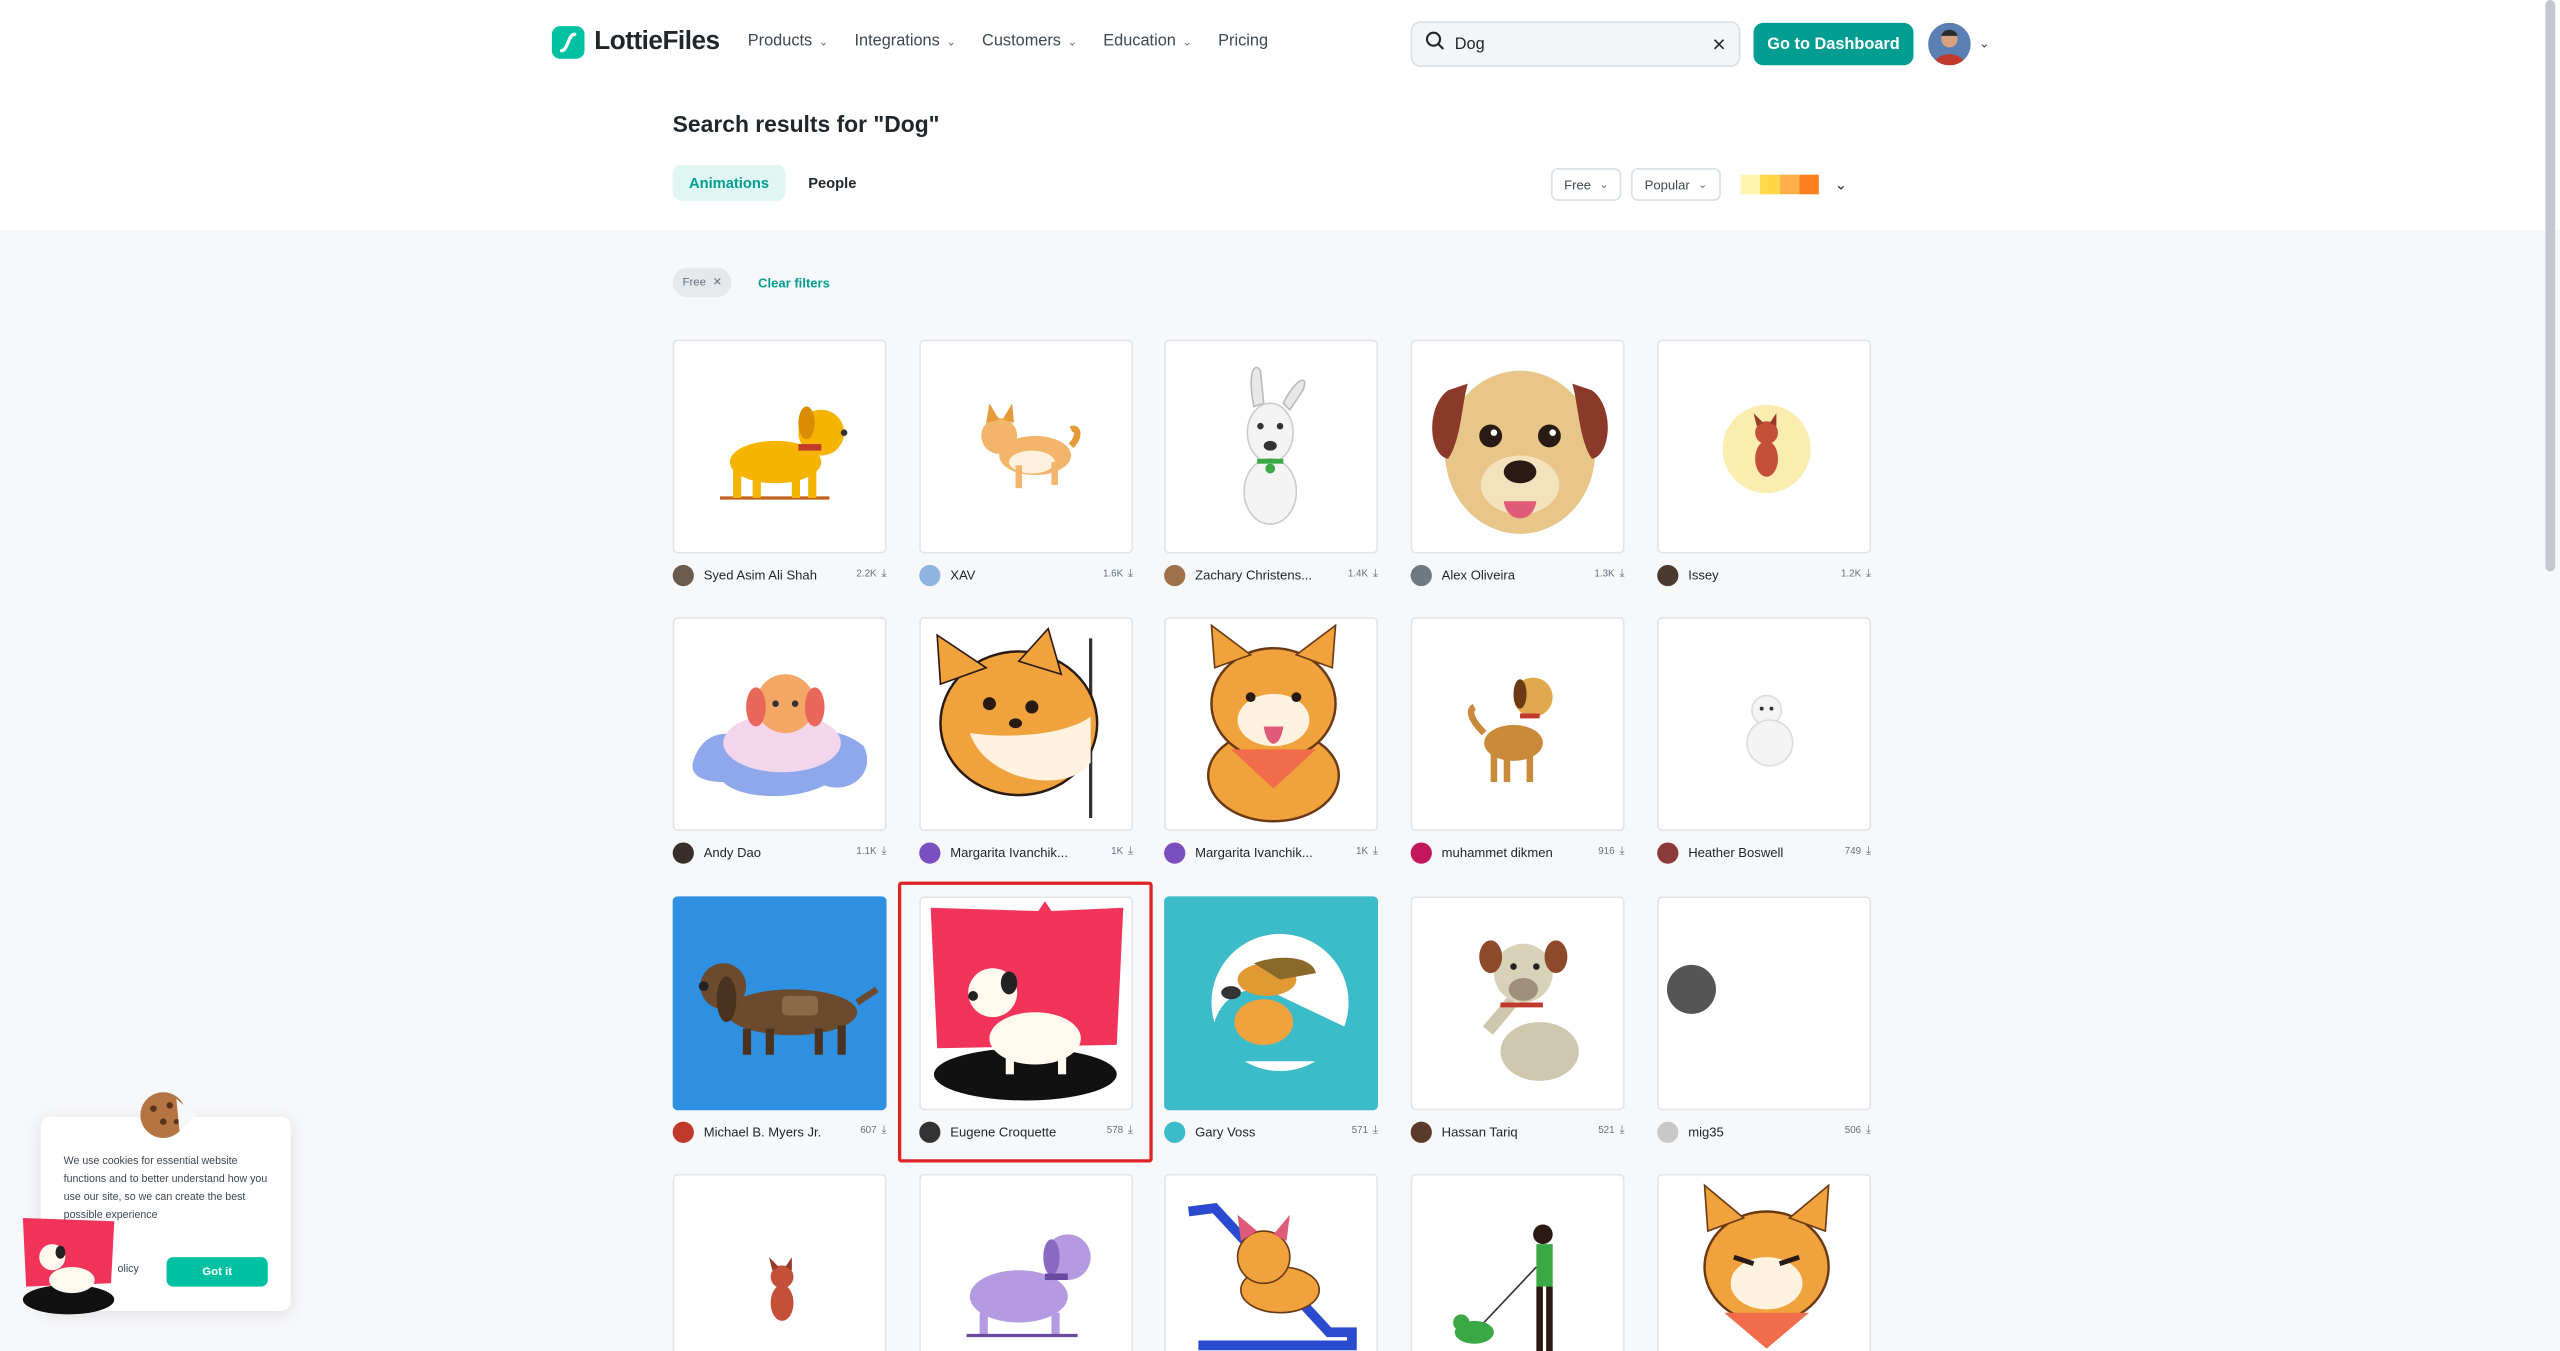 The height and width of the screenshot is (1351, 2560). I want to click on clear-search-icon: ×, so click(1718, 44).